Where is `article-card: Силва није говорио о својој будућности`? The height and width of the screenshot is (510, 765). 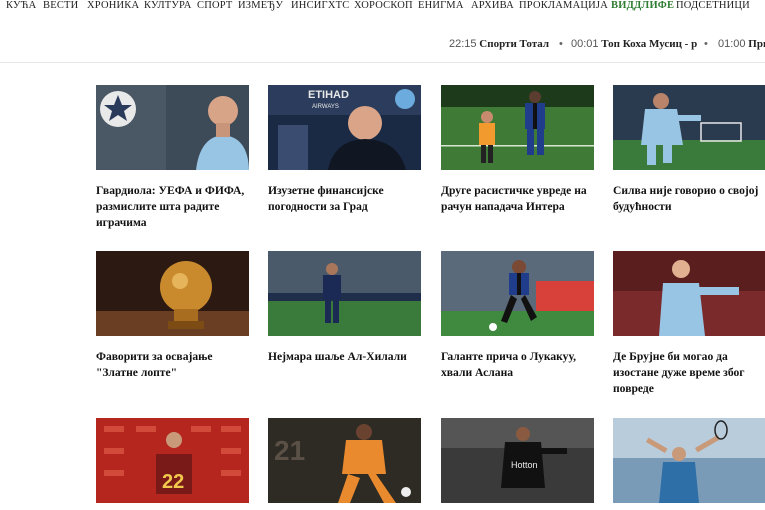 article-card: Силва није говорио о својој будућности is located at coordinates (689, 150).